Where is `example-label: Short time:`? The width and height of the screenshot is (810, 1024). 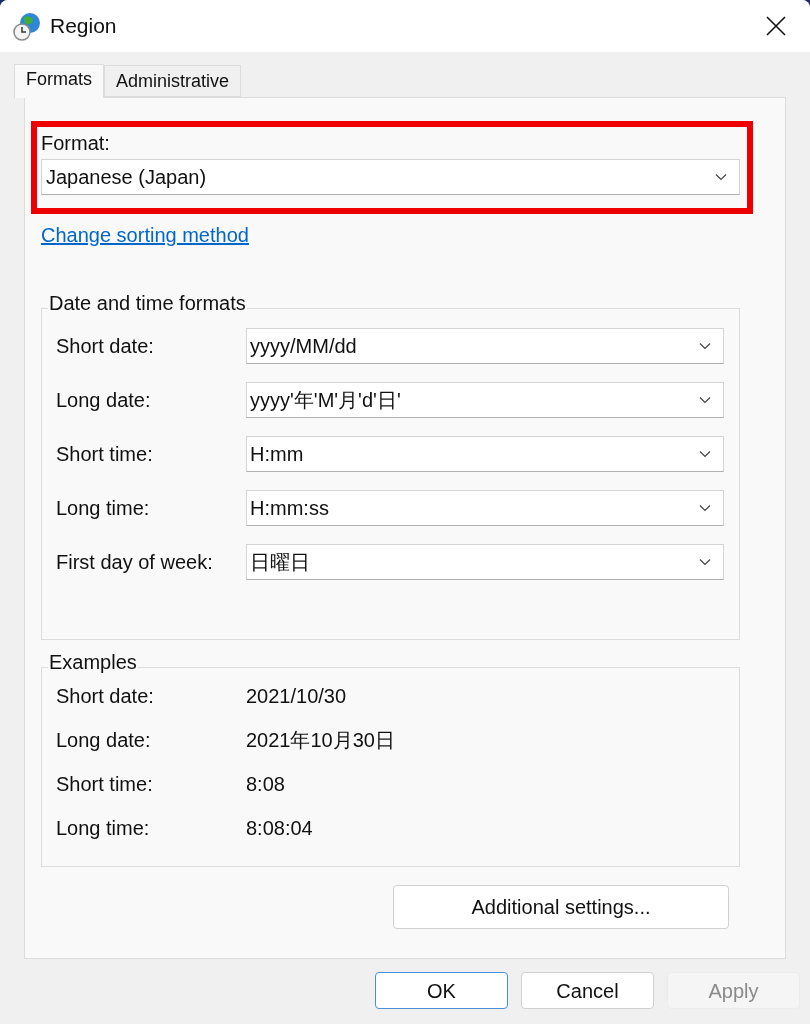 example-label: Short time: is located at coordinates (105, 784).